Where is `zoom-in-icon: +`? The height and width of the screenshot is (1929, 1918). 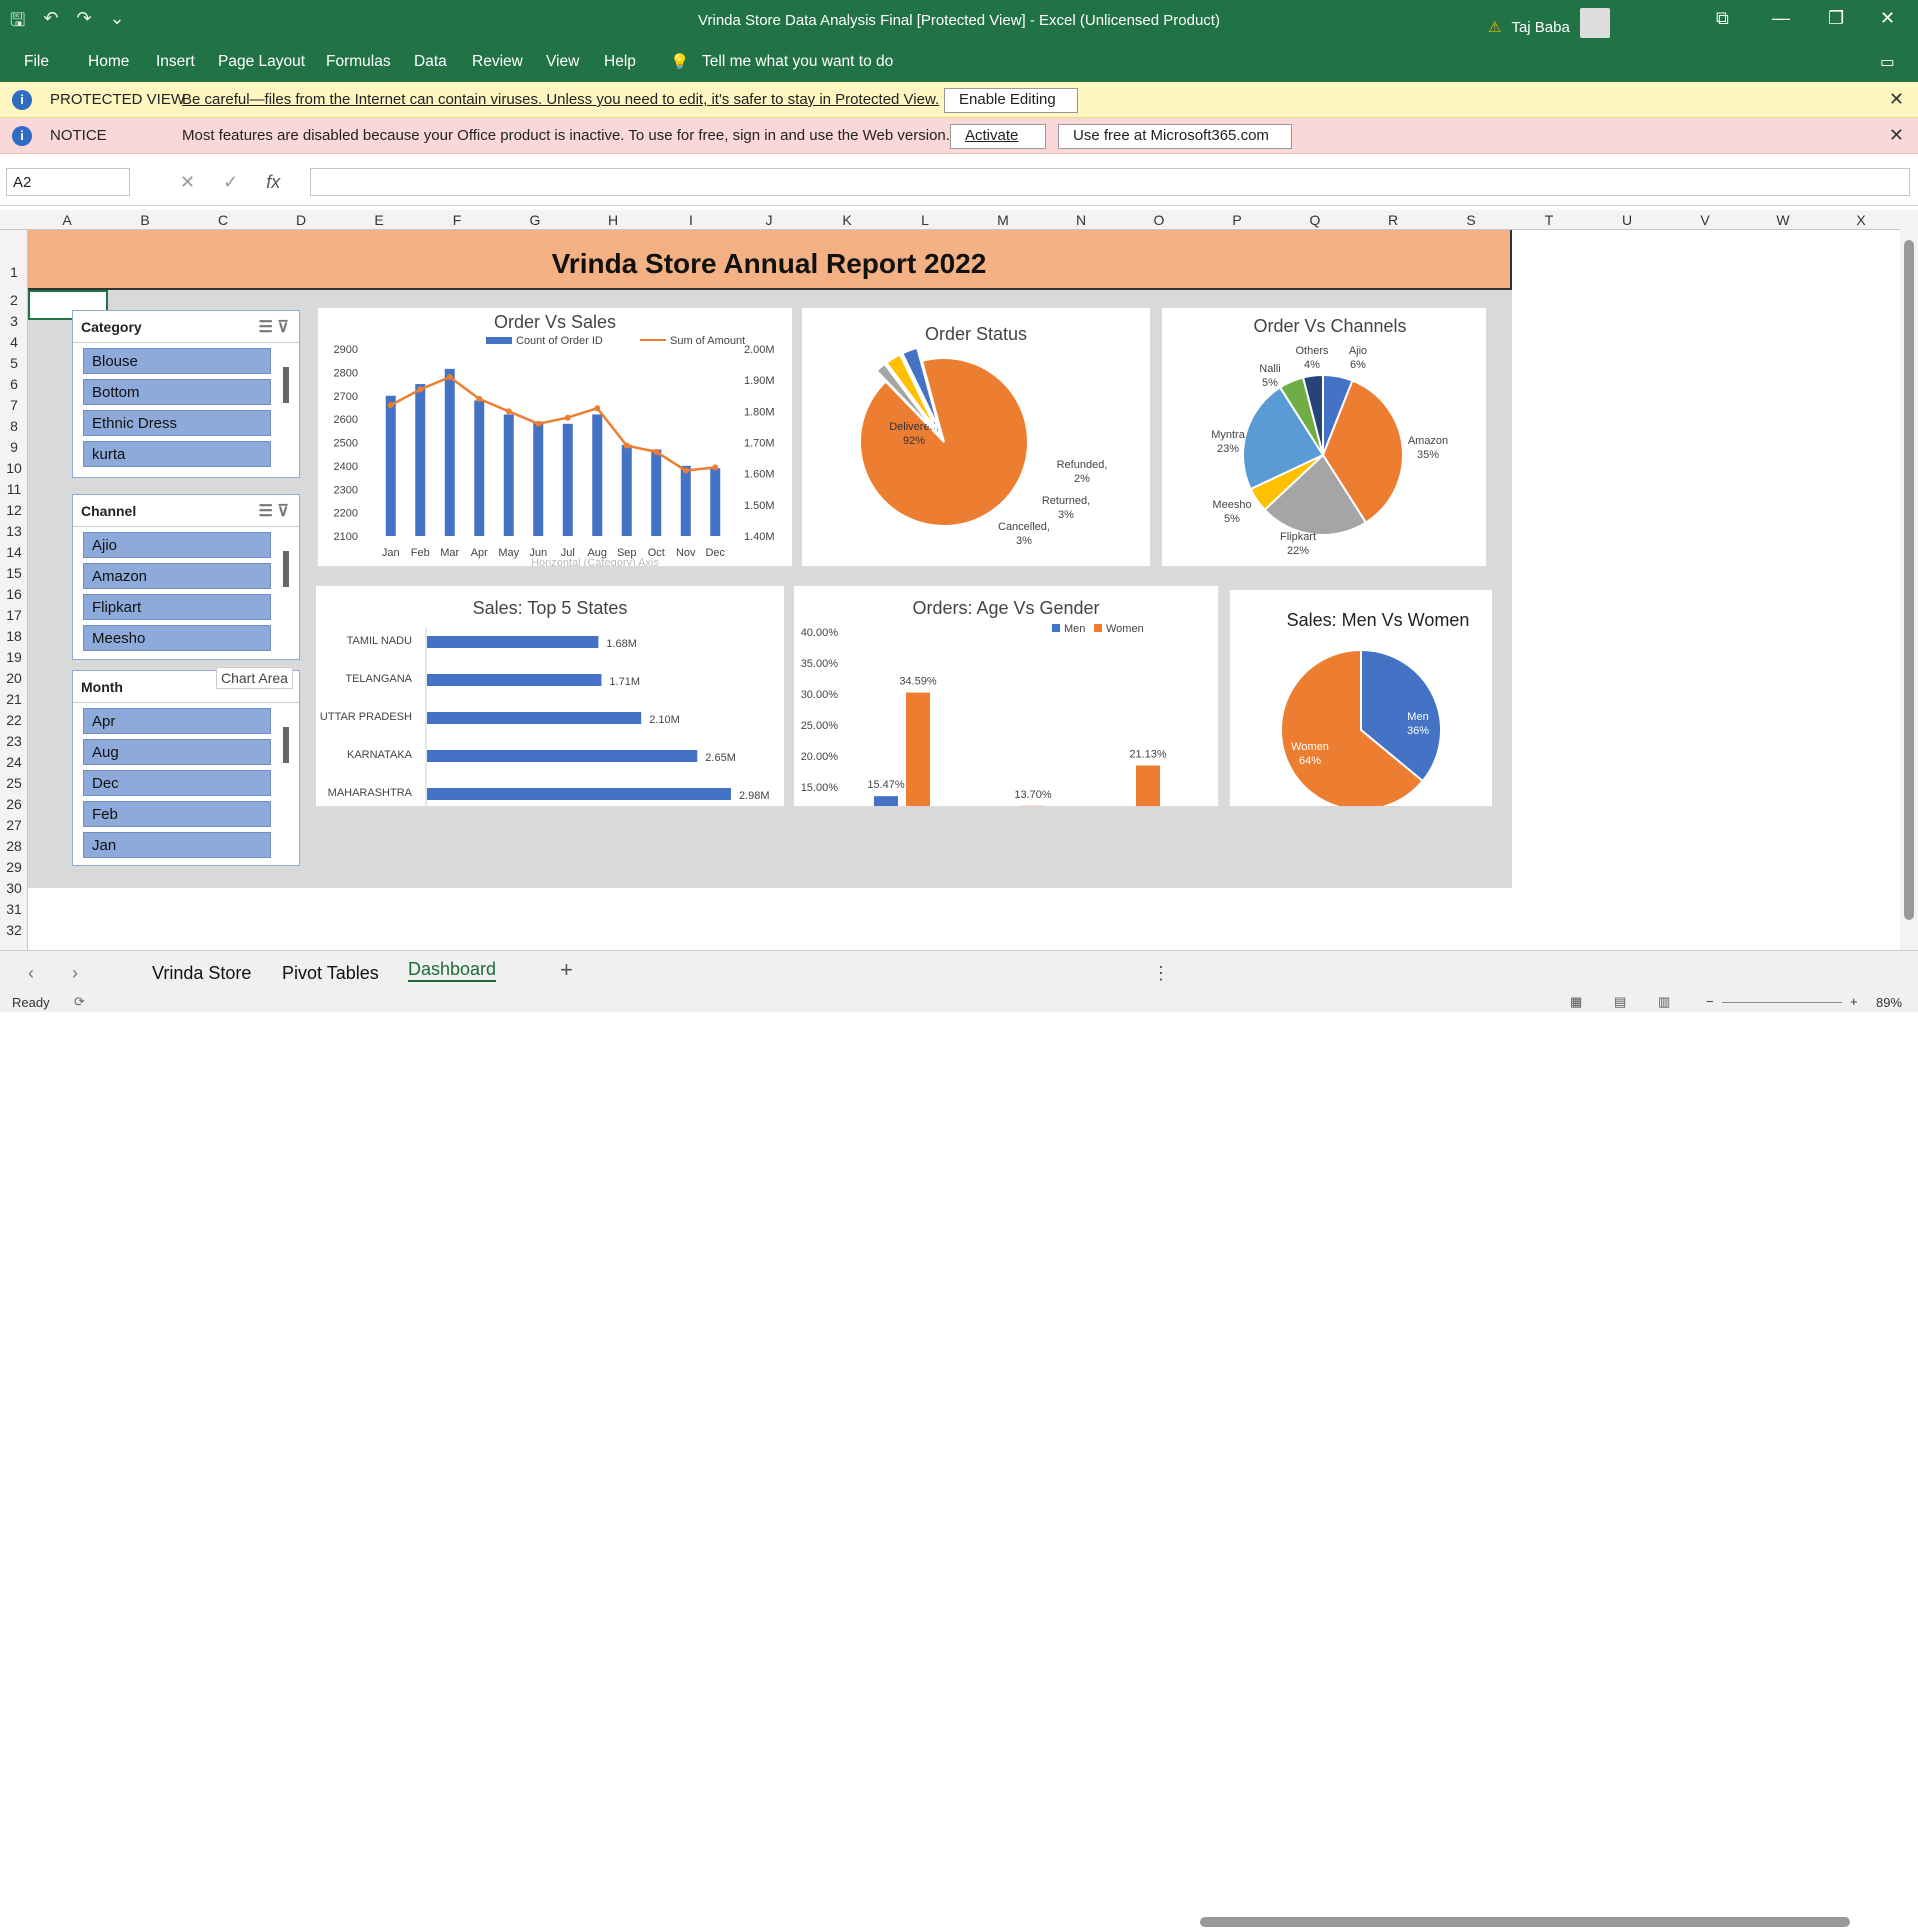
zoom-in-icon: + is located at coordinates (1854, 1001).